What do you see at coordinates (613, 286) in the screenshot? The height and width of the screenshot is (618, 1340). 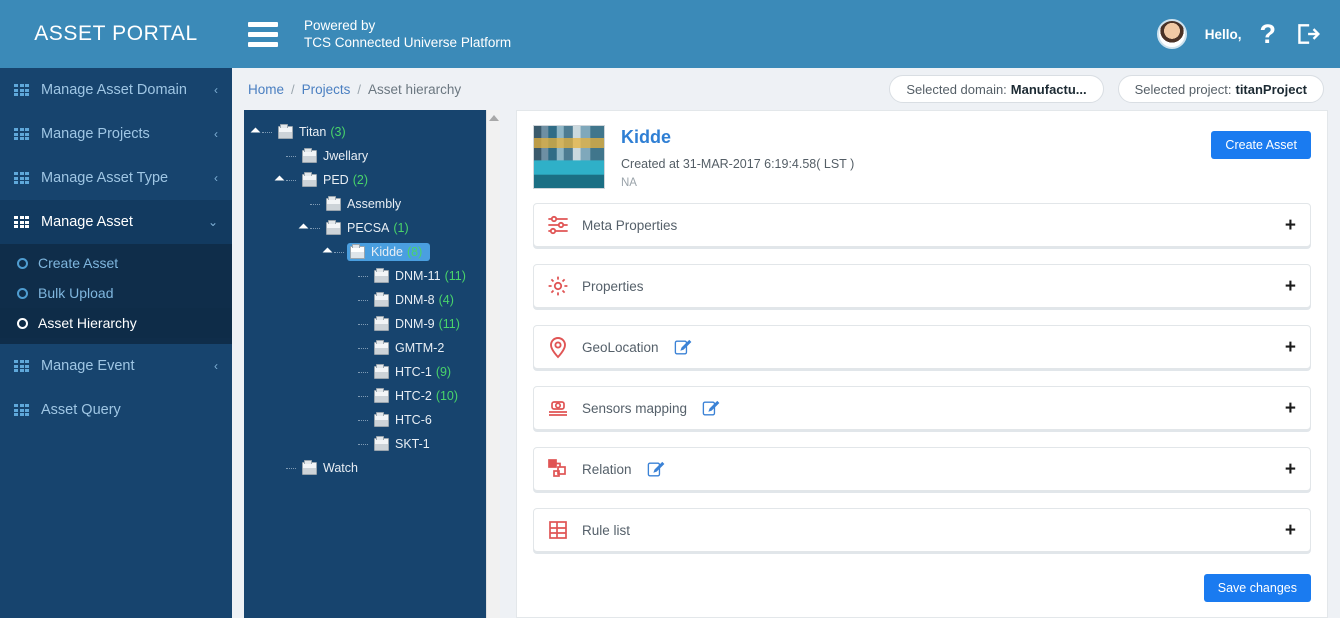 I see `section-label: Properties` at bounding box center [613, 286].